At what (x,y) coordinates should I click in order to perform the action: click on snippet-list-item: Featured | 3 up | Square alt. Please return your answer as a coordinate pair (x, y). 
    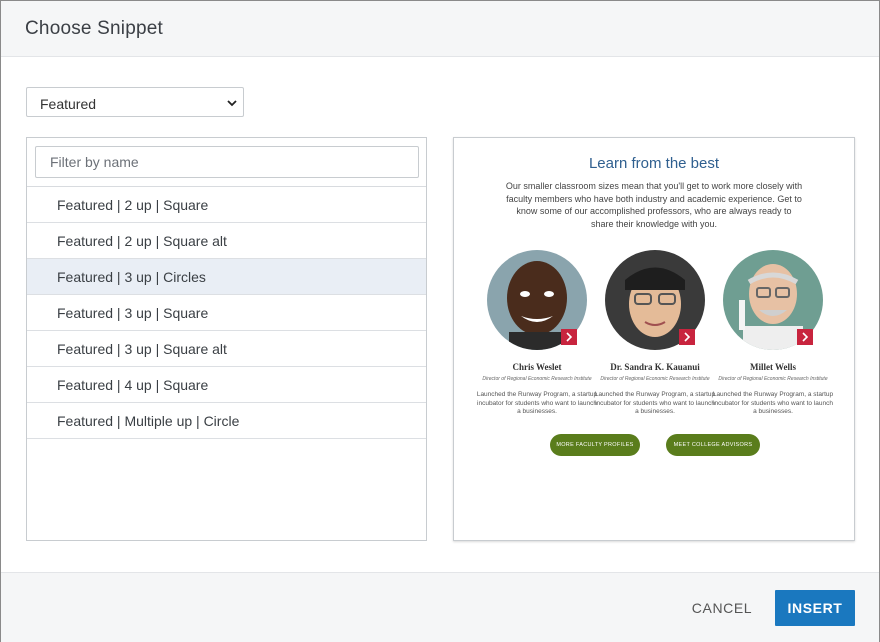
    Looking at the image, I should click on (226, 349).